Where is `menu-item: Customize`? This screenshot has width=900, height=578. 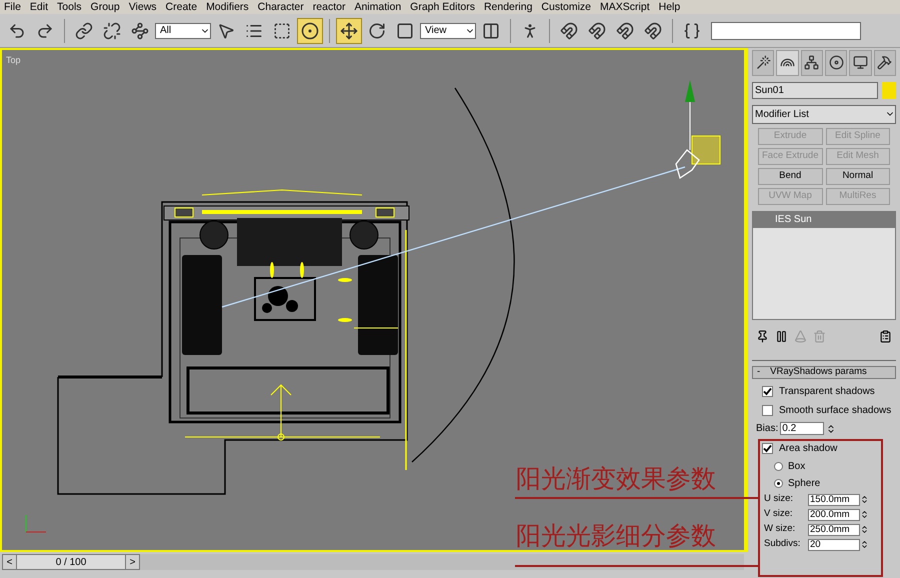
menu-item: Customize is located at coordinates (566, 7).